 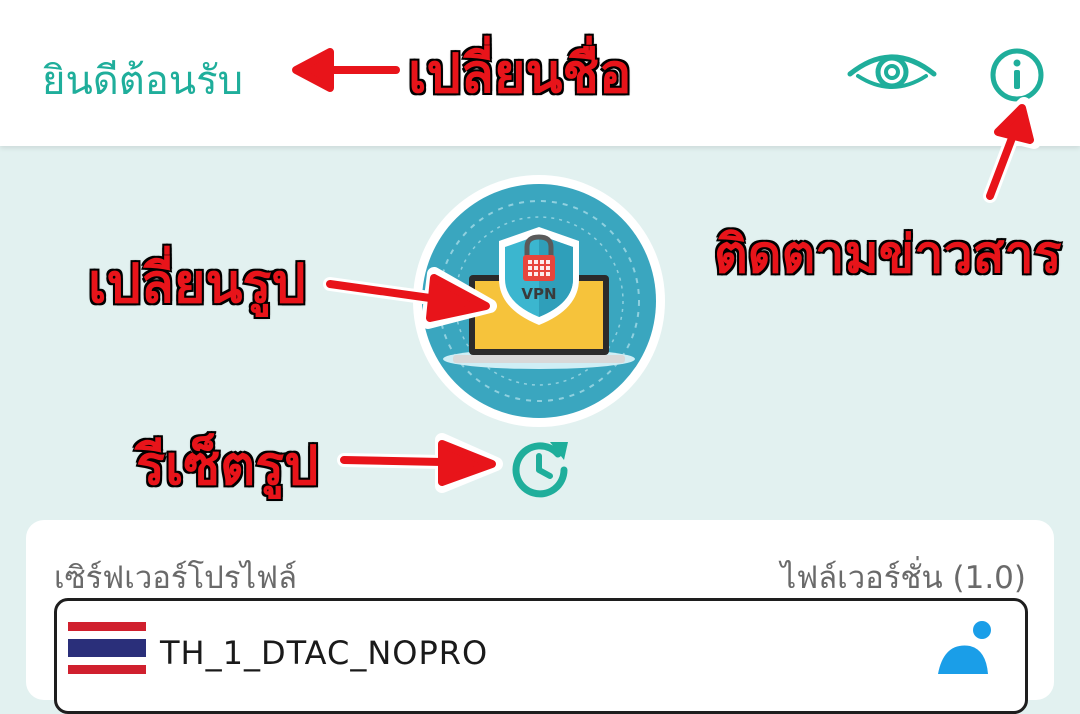 I want to click on arrow-to-info, so click(x=1001, y=167).